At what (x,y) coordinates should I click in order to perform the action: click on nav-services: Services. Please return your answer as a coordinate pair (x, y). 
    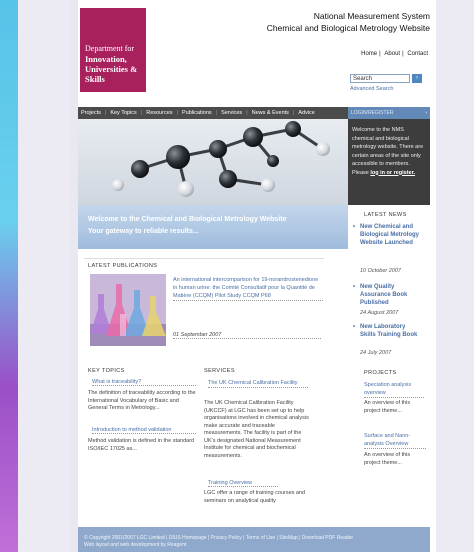
    Looking at the image, I should click on (231, 113).